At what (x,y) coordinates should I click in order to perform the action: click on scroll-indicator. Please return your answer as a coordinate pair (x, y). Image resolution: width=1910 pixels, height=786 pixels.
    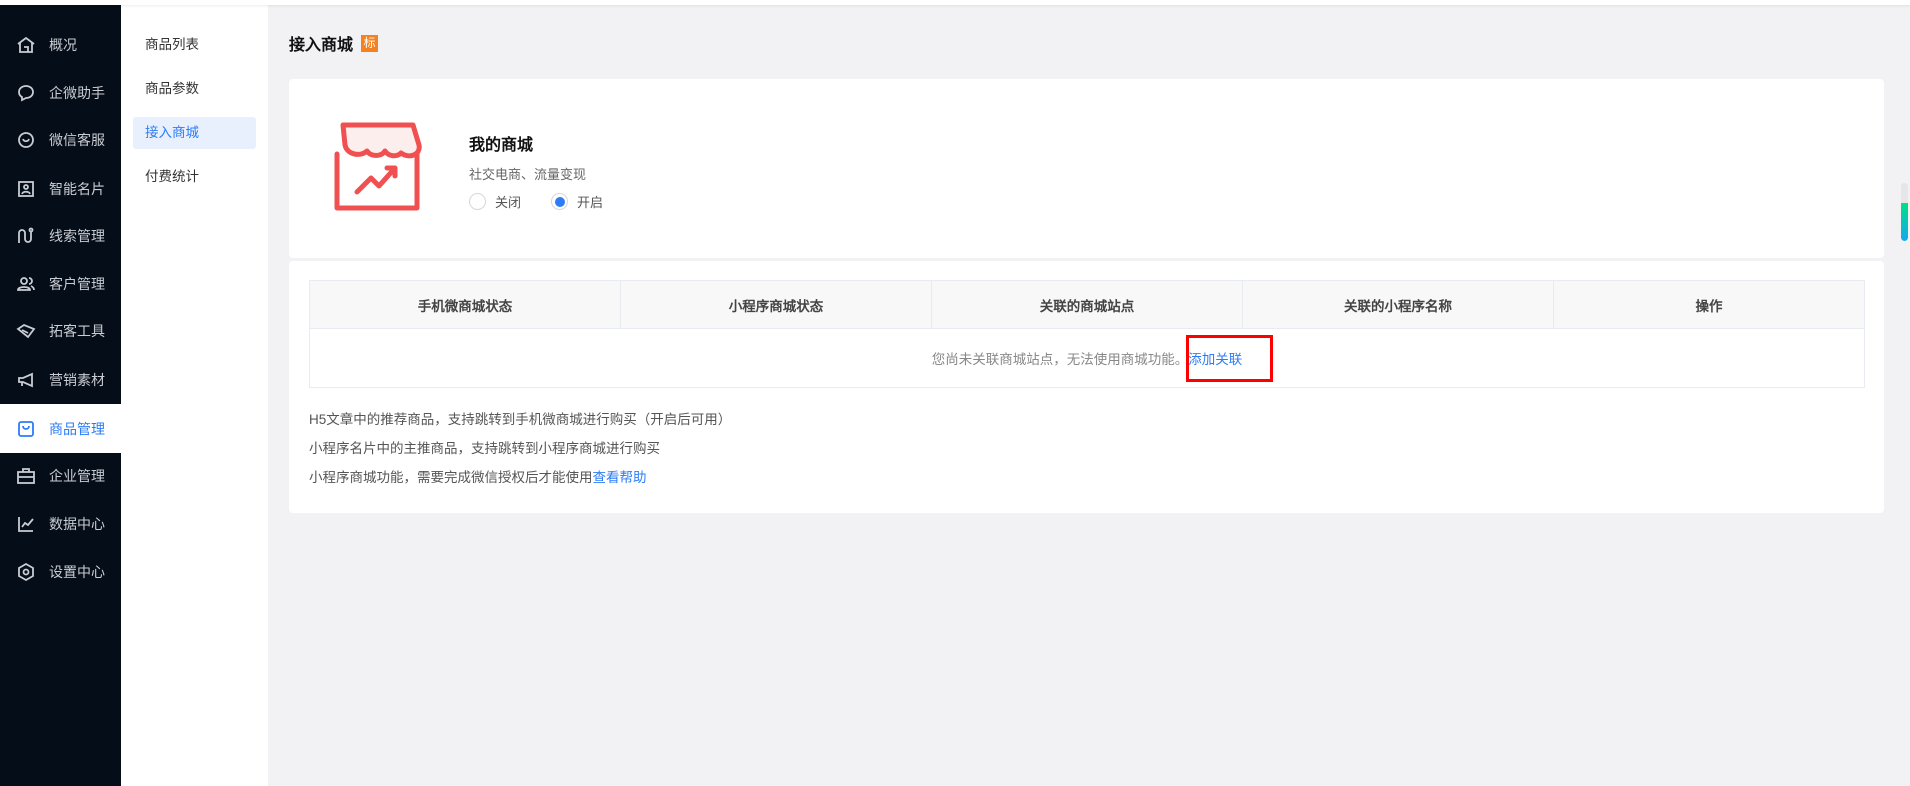
    Looking at the image, I should click on (1904, 212).